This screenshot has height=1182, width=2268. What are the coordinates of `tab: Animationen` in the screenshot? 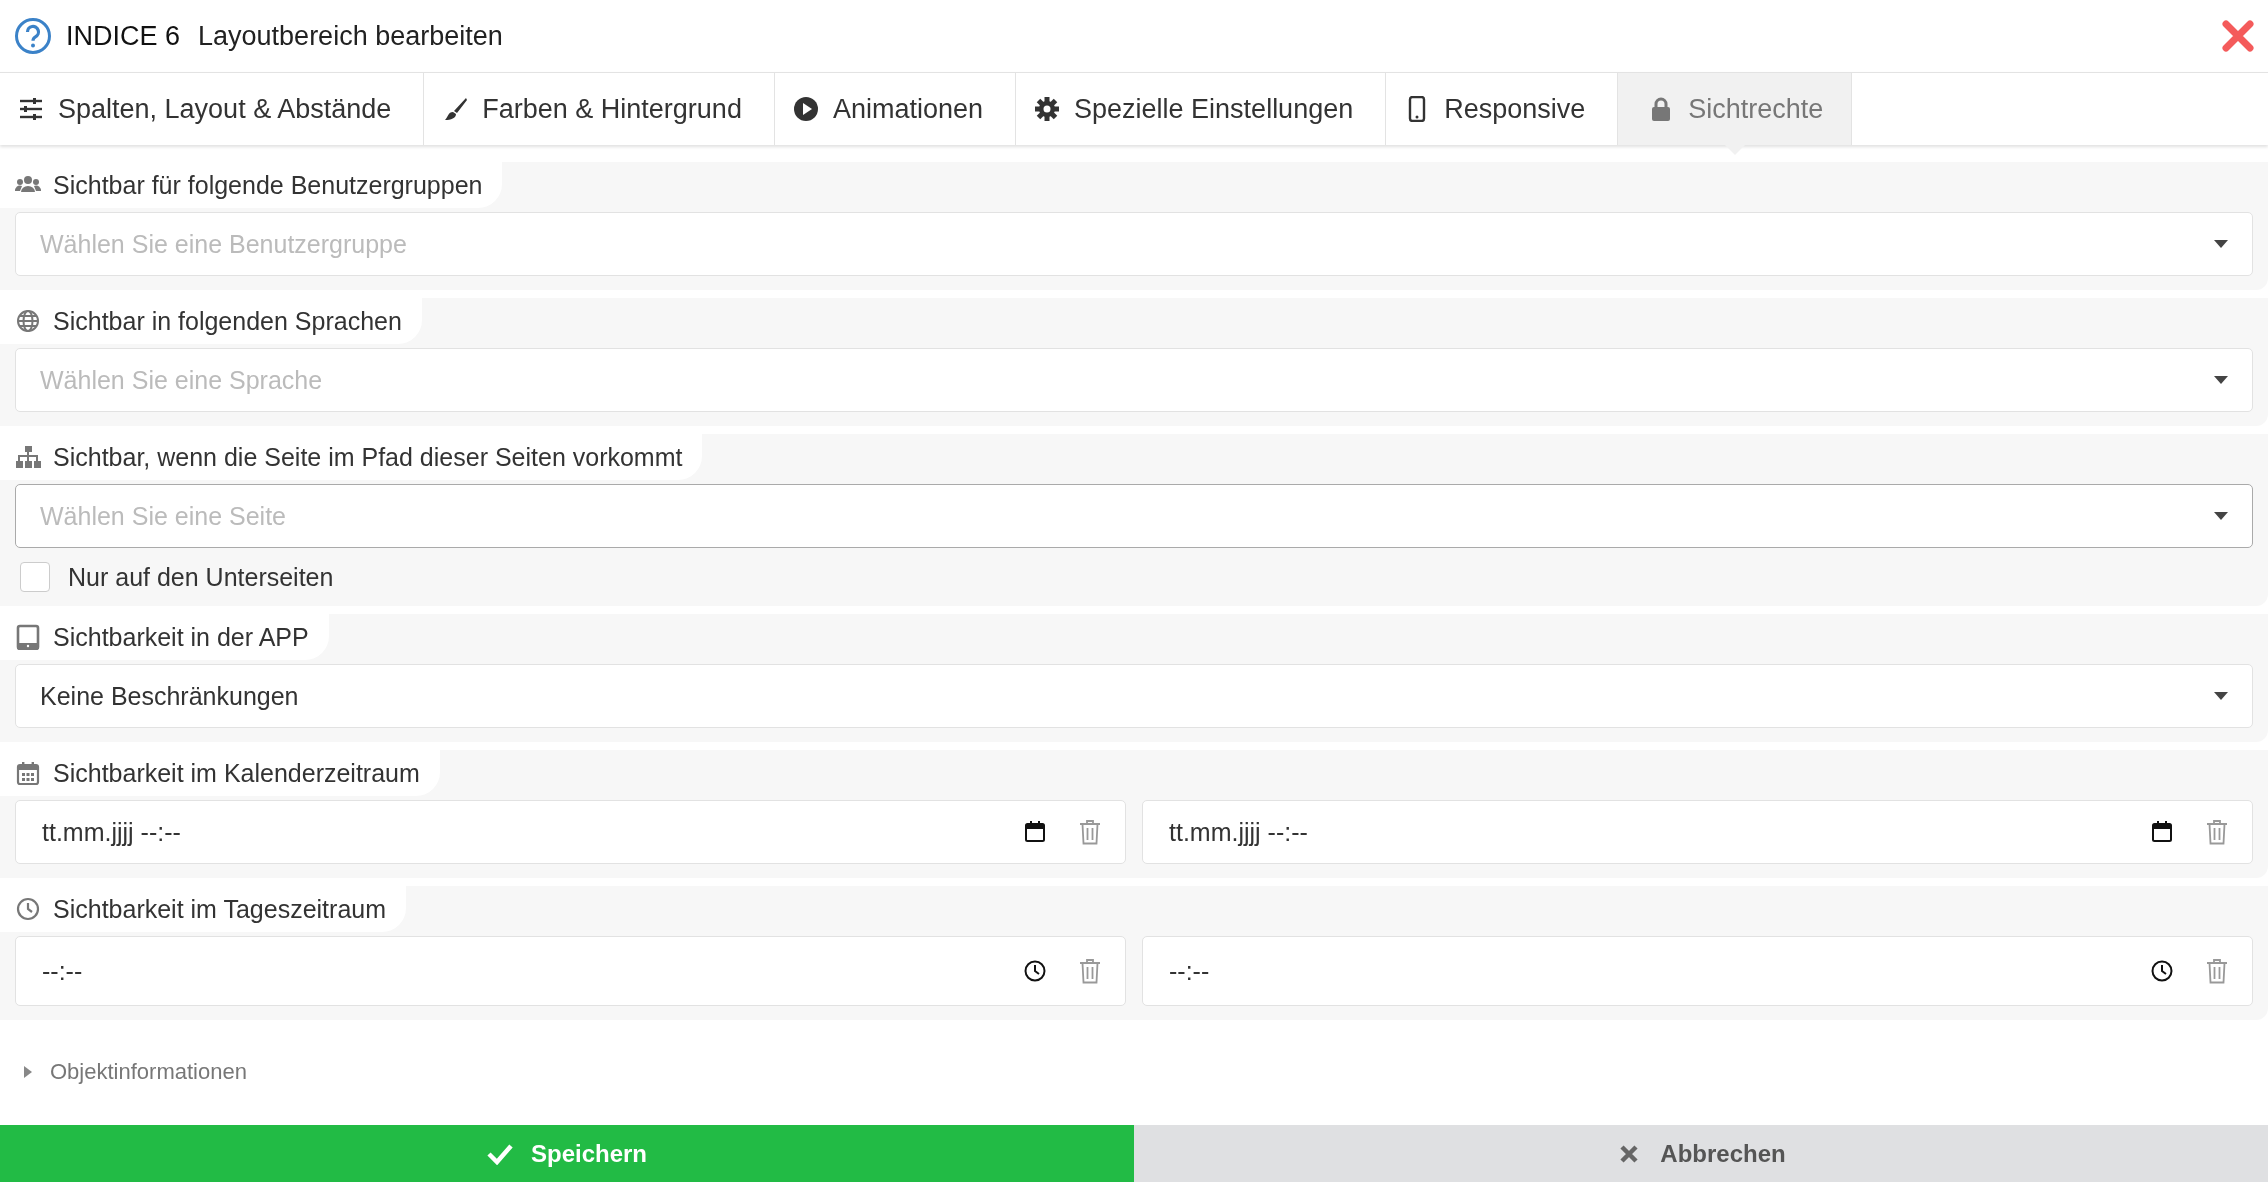 It's located at (895, 109).